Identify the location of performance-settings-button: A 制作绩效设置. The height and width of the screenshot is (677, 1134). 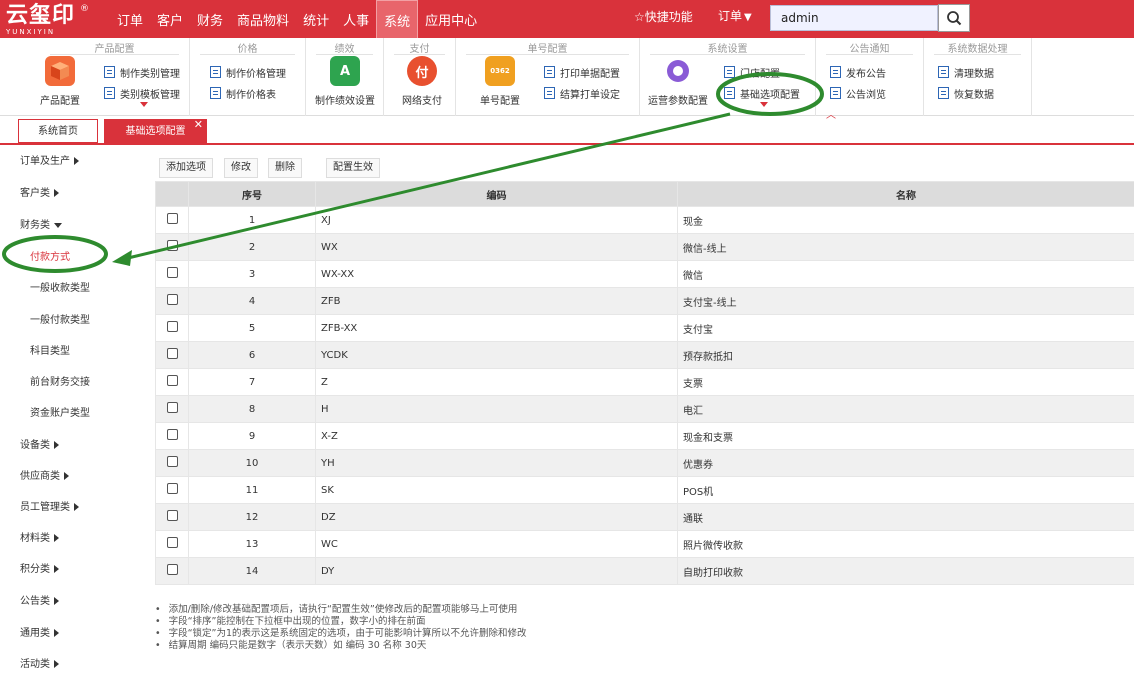
(345, 81).